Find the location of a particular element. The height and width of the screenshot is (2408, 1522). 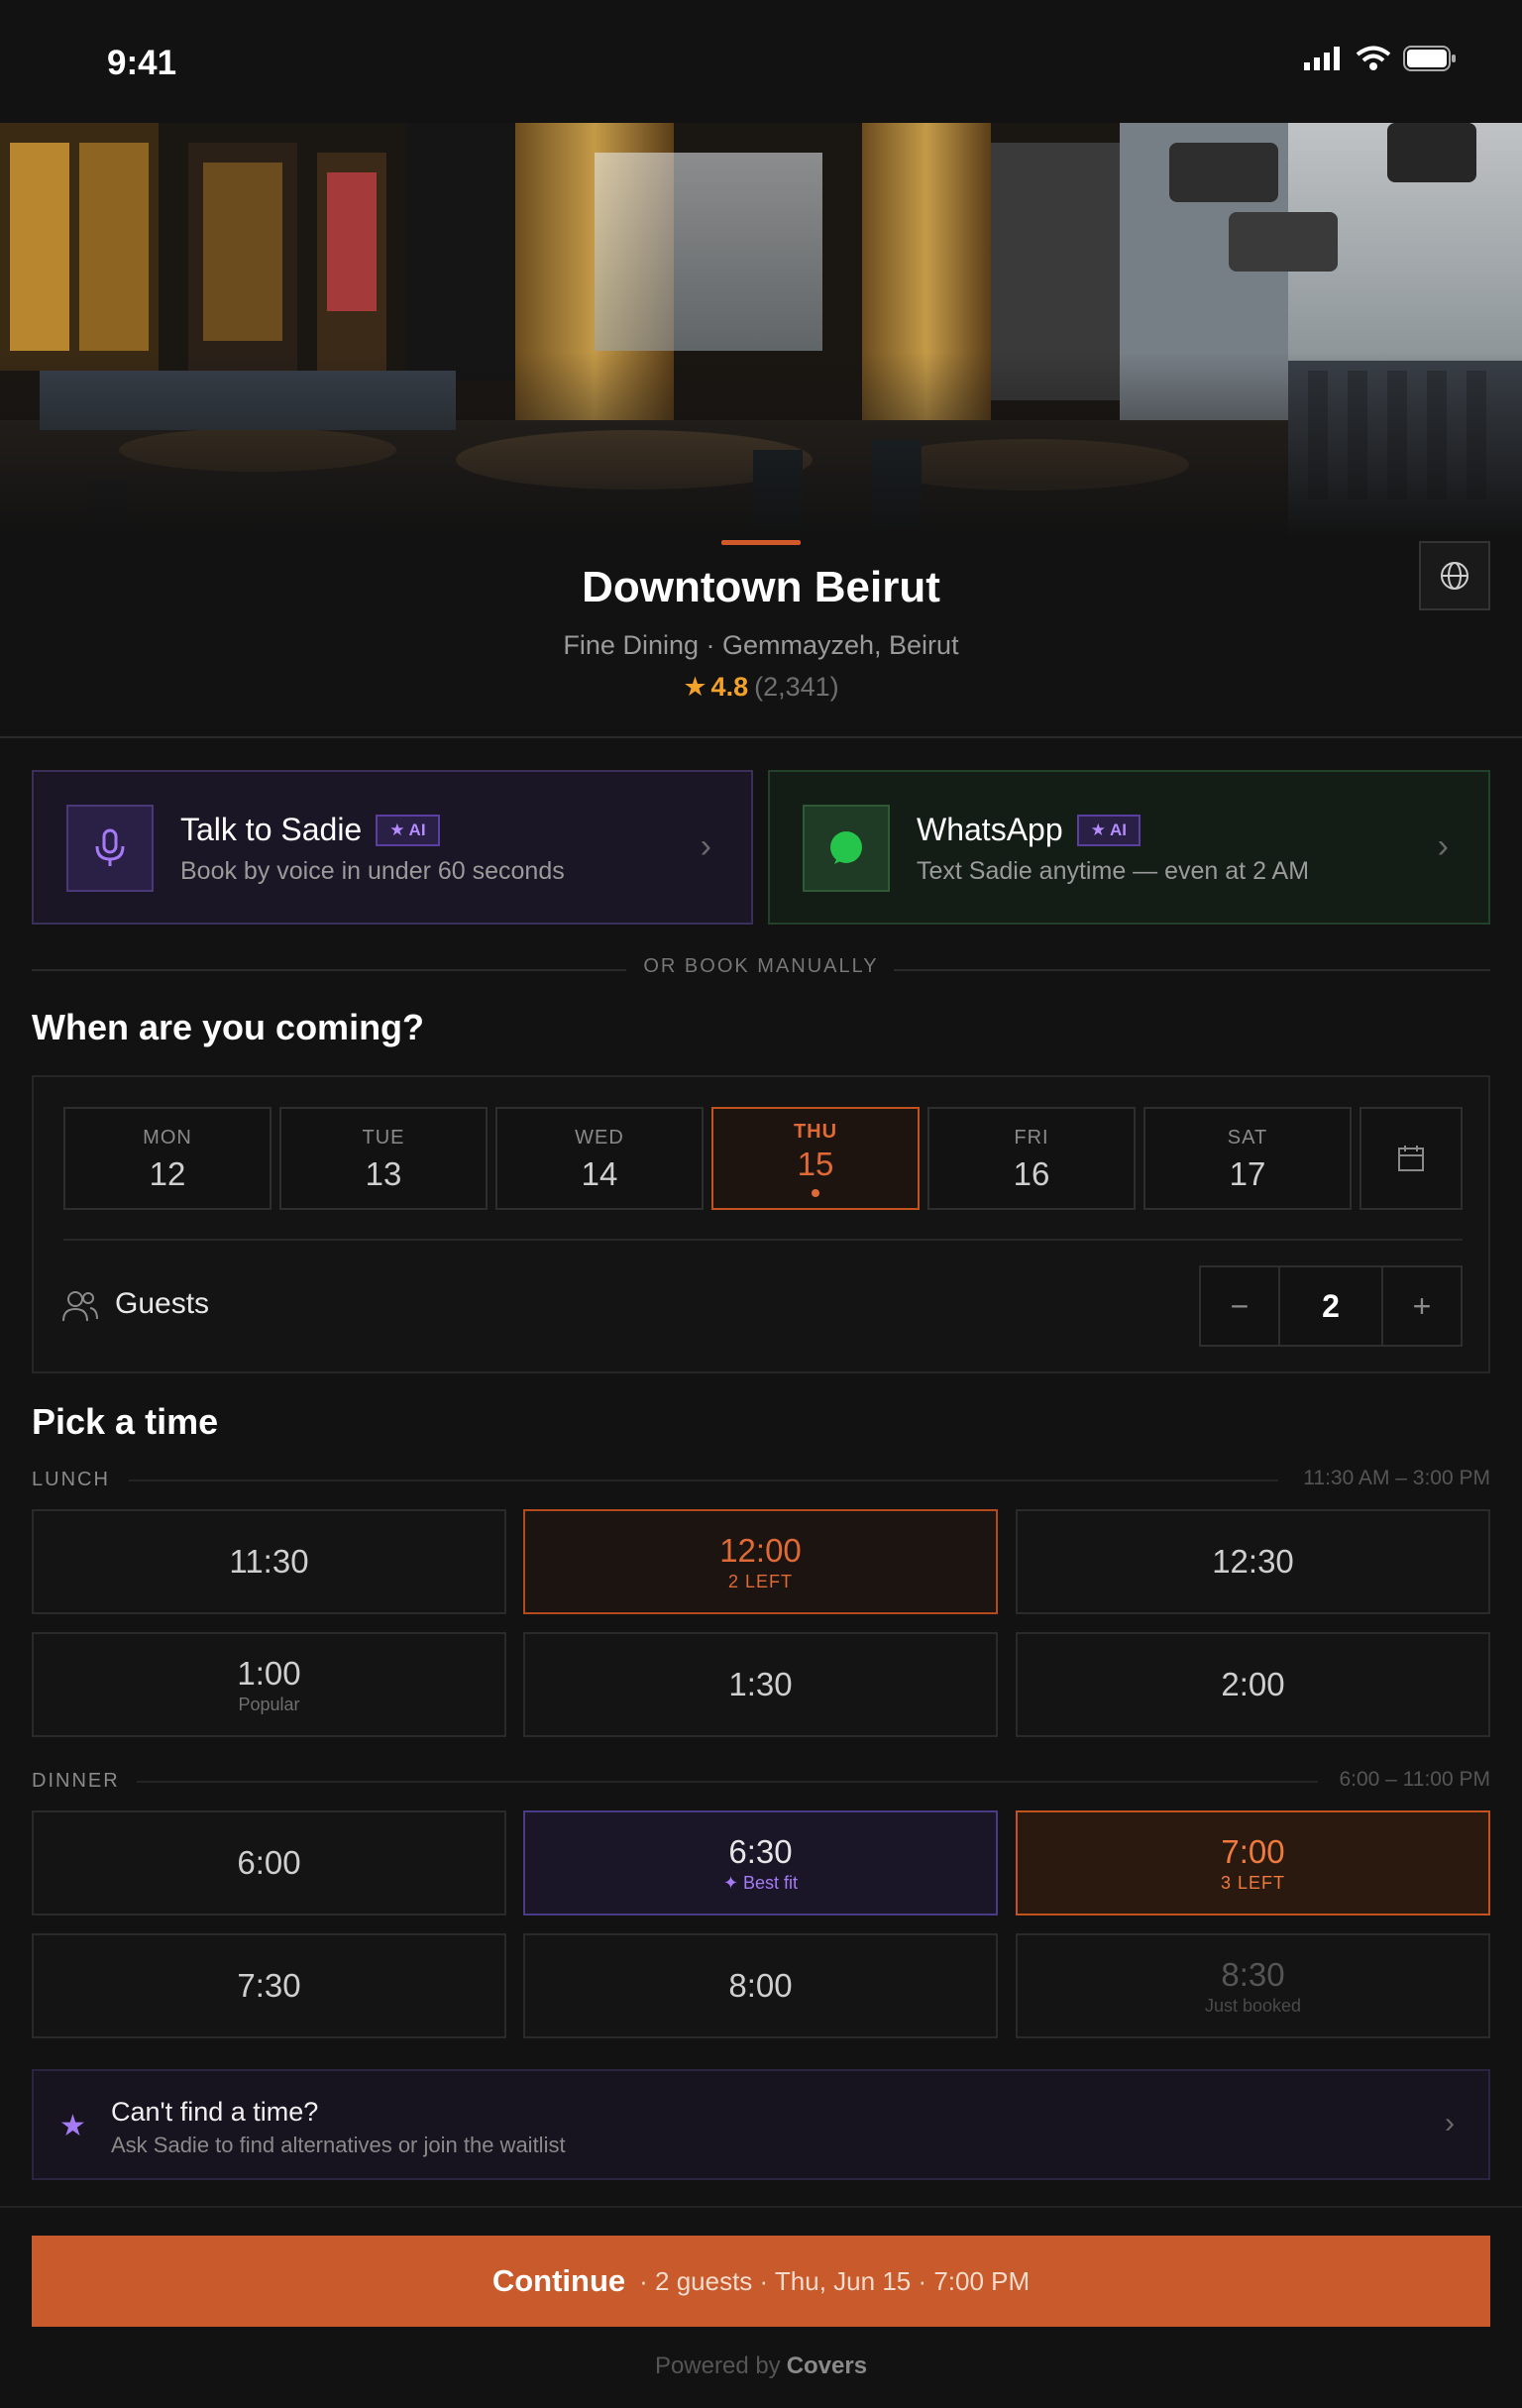

day-number: 16 is located at coordinates (1031, 1173).